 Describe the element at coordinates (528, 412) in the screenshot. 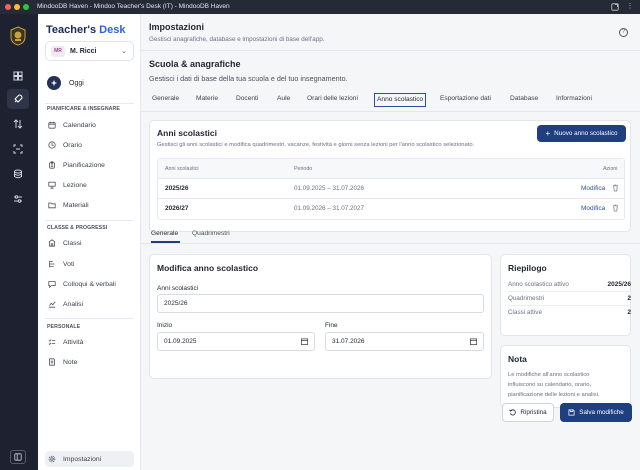

I see `reset-button: Ripristina` at that location.